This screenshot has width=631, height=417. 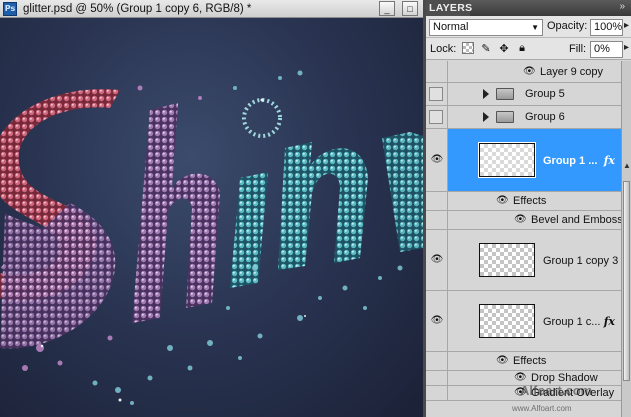 What do you see at coordinates (486, 48) in the screenshot?
I see `lock-brush-icon: ✎` at bounding box center [486, 48].